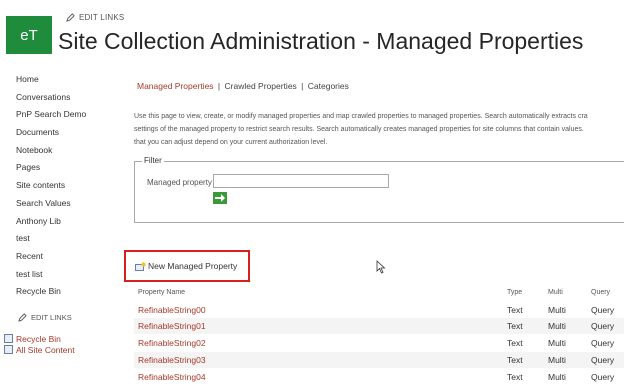 This screenshot has width=624, height=386. I want to click on site-logo: eT, so click(29, 35).